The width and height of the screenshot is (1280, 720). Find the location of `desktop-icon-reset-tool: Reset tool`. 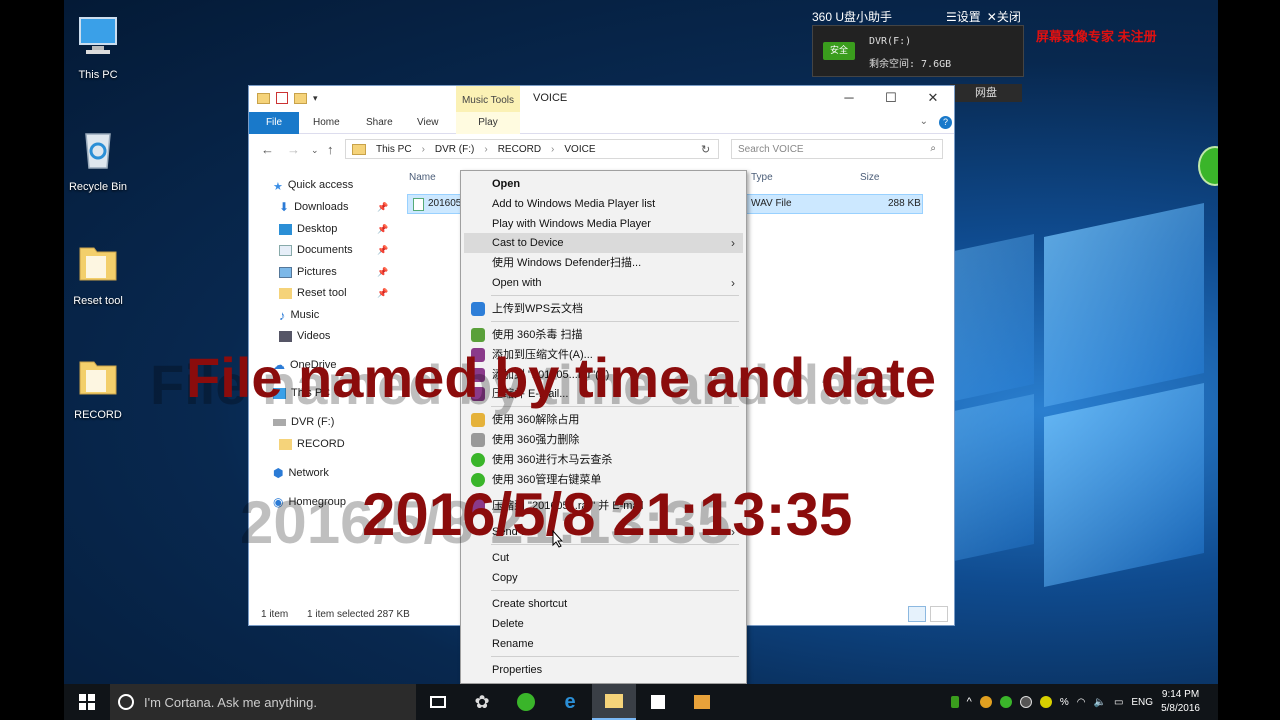

desktop-icon-reset-tool: Reset tool is located at coordinates (98, 272).